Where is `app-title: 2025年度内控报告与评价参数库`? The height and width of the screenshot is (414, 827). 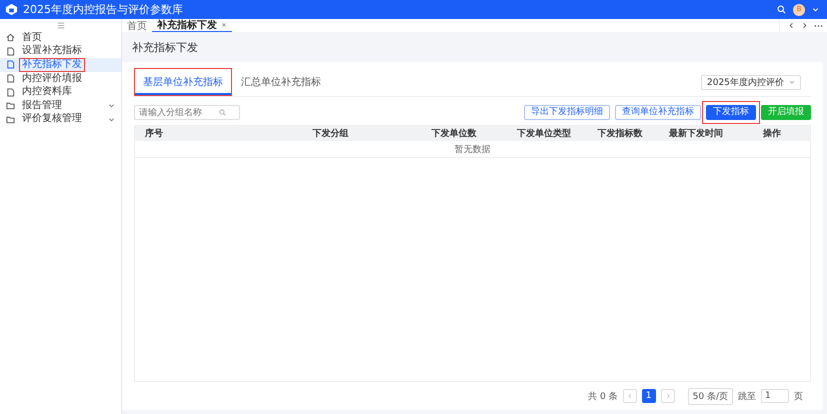
app-title: 2025年度内控报告与评价参数库 is located at coordinates (103, 9).